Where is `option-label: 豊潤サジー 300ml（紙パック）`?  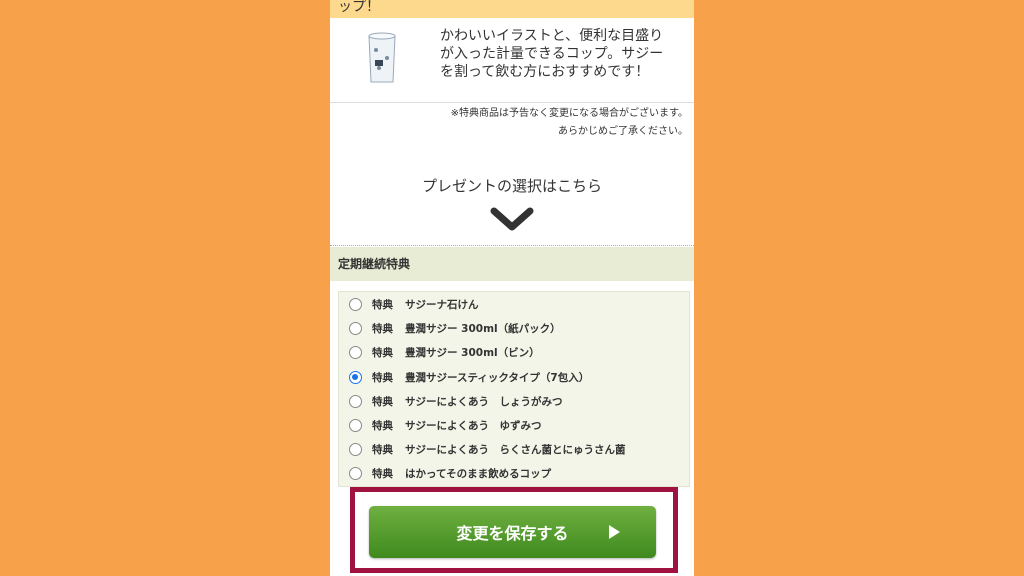 option-label: 豊潤サジー 300ml（紙パック） is located at coordinates (483, 328).